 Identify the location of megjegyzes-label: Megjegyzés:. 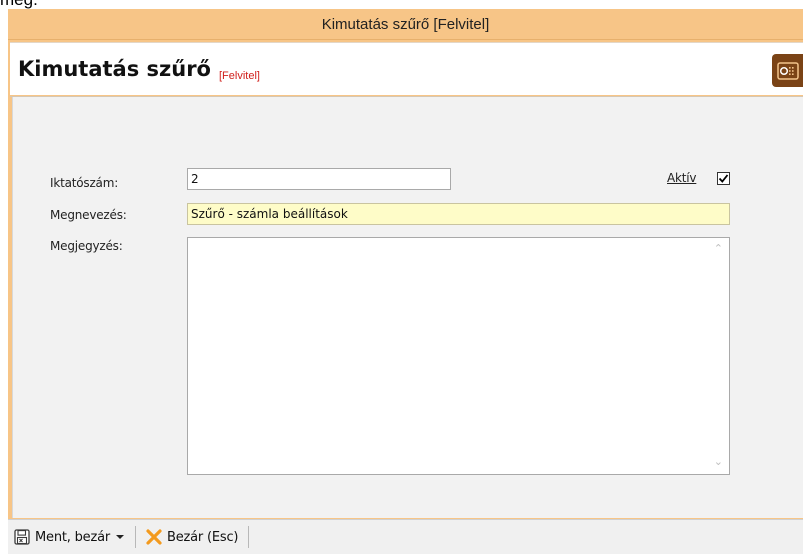
(86, 246).